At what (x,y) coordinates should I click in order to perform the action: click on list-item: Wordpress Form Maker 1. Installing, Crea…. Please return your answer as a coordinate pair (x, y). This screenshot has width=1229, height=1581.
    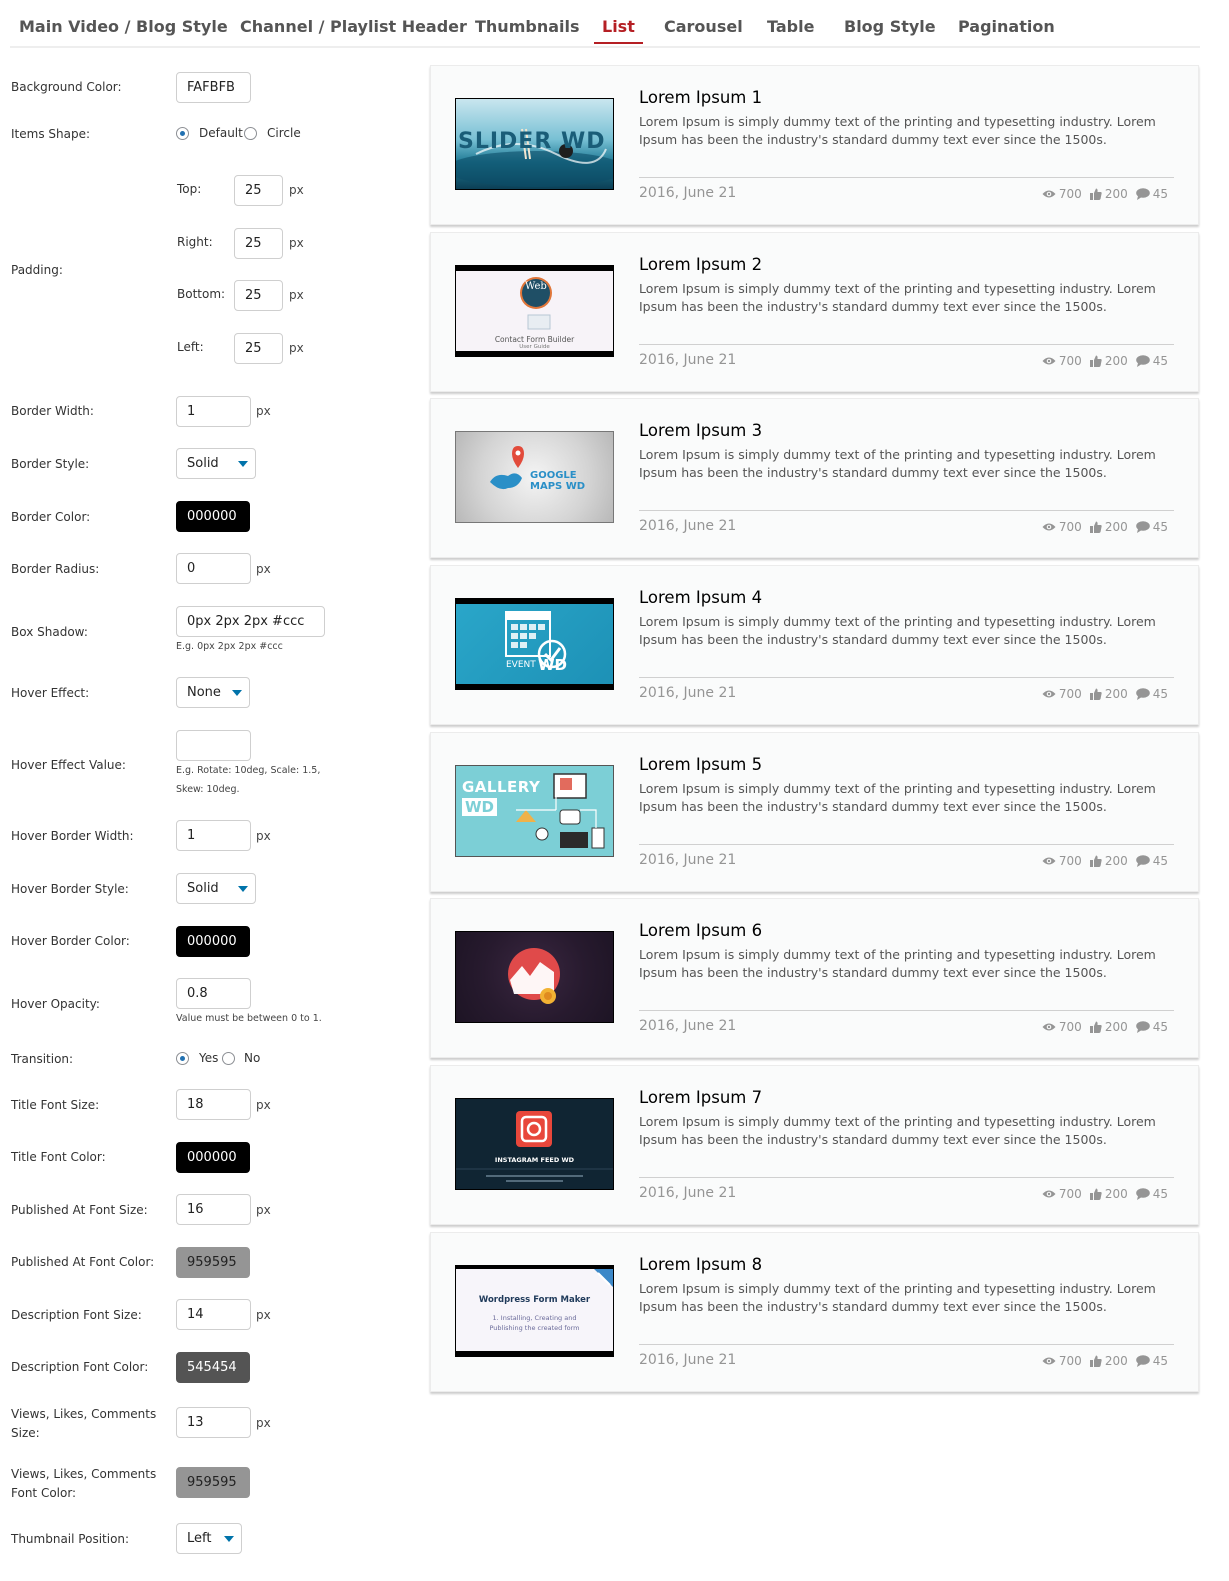
    Looking at the image, I should click on (814, 1312).